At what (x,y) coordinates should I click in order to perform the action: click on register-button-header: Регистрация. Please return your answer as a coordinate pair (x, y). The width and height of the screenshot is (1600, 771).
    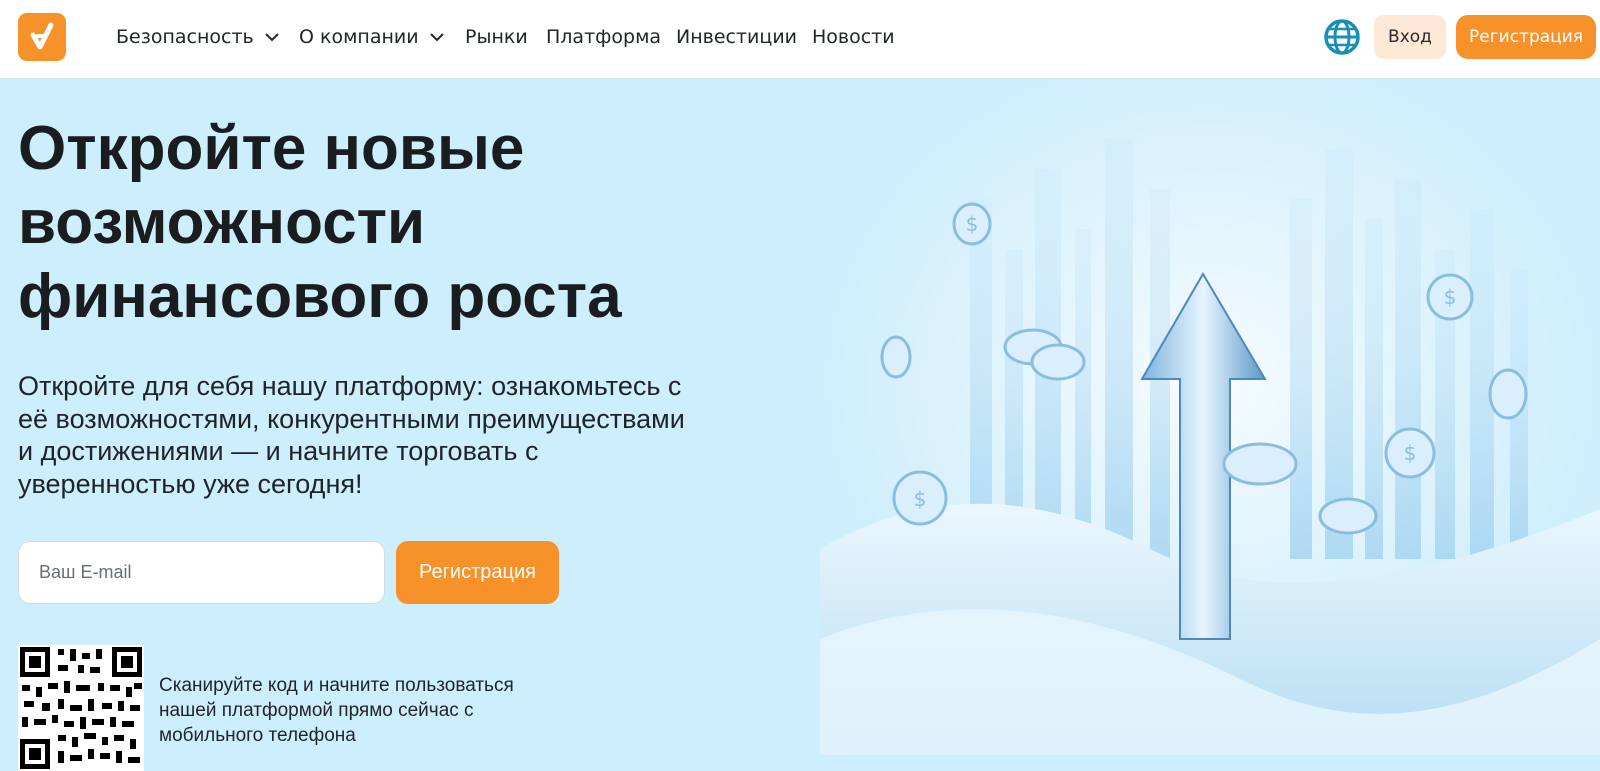
    Looking at the image, I should click on (1526, 37).